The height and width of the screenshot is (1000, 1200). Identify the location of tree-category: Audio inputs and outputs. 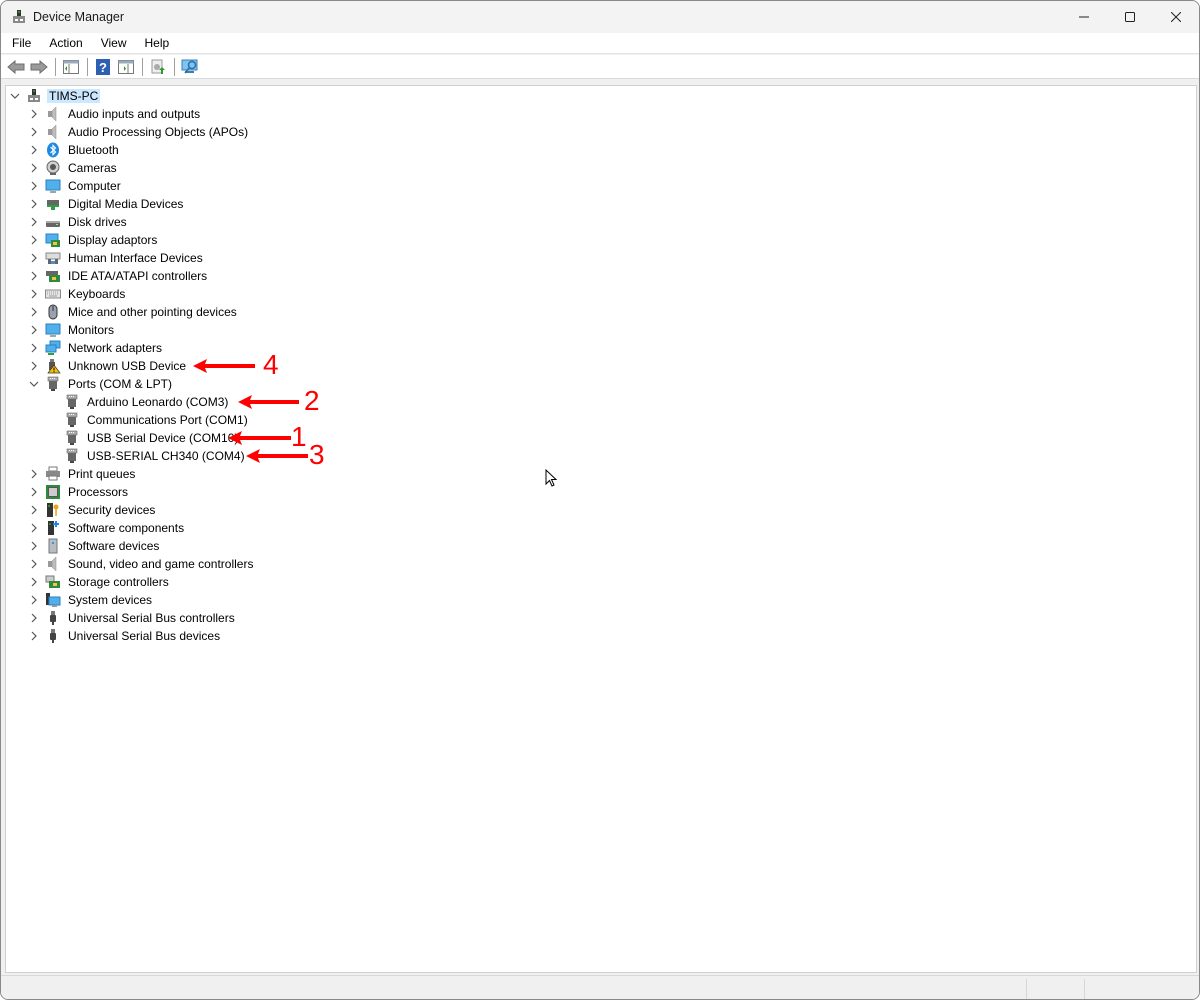
(114, 114).